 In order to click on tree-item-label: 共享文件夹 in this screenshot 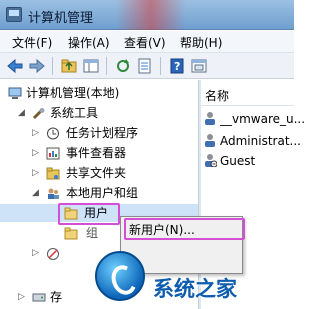, I will do `click(96, 173)`.